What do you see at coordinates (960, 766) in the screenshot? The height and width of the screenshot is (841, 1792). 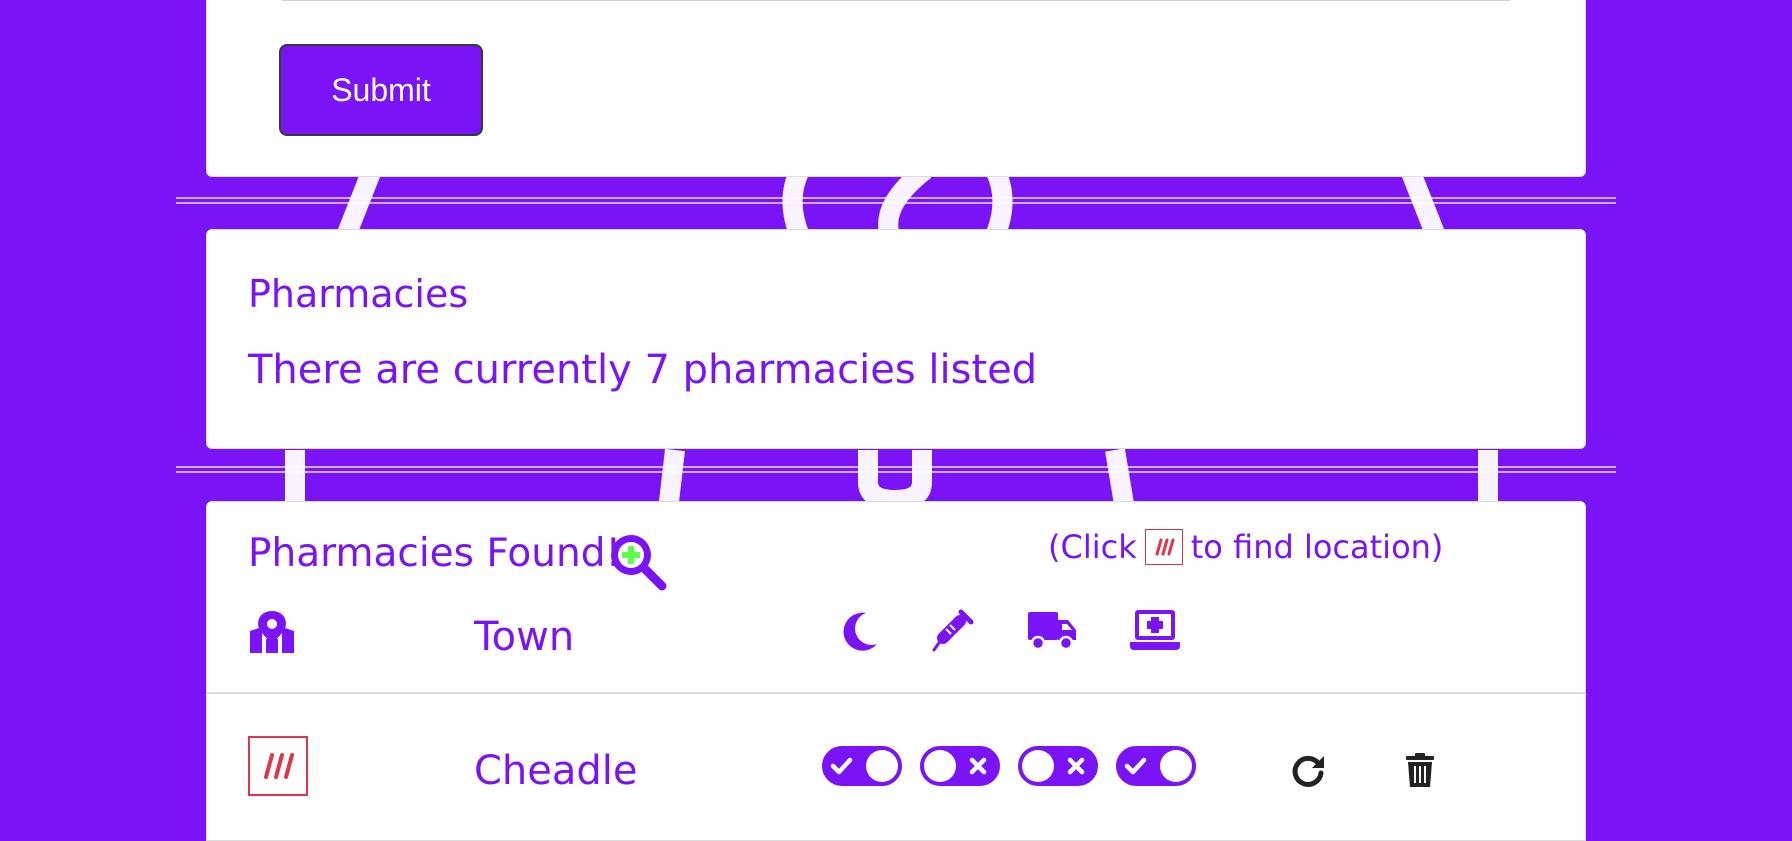 I see `toggle-vaccine-off` at bounding box center [960, 766].